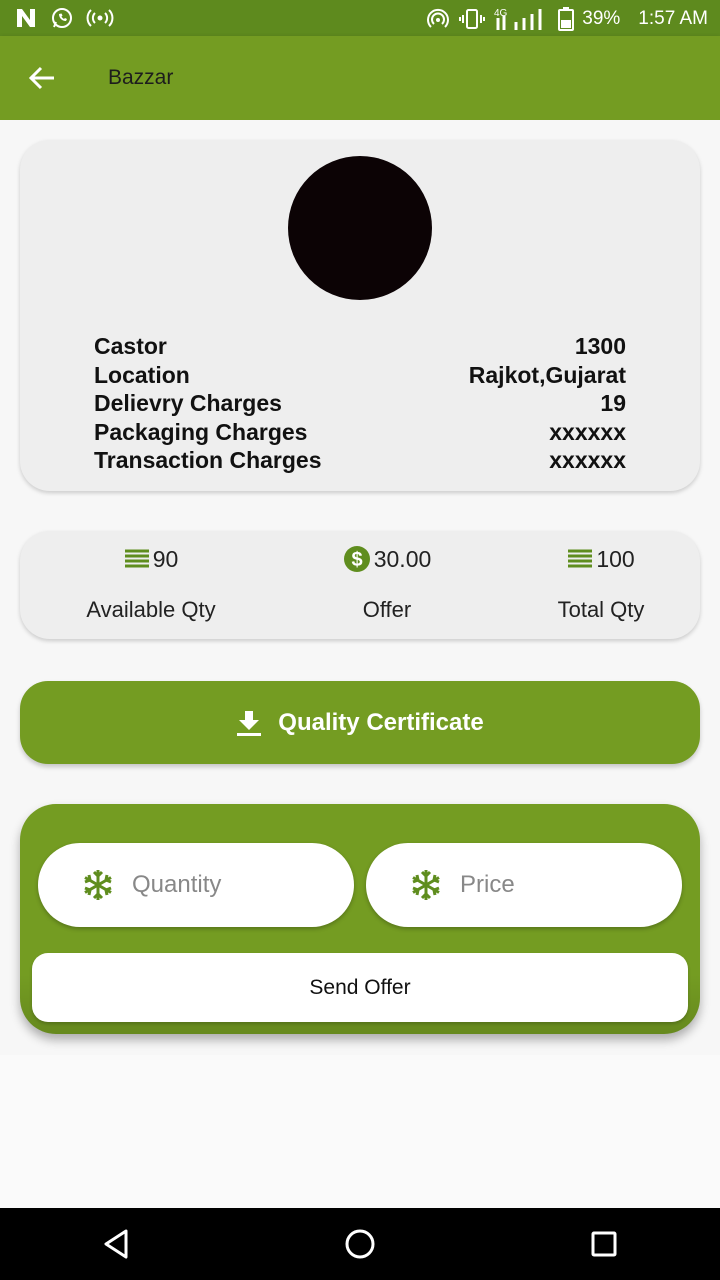 The width and height of the screenshot is (720, 1280). Describe the element at coordinates (360, 432) in the screenshot. I see `detail-row-packaging-charges: Packaging Charges xxxxxx` at that location.